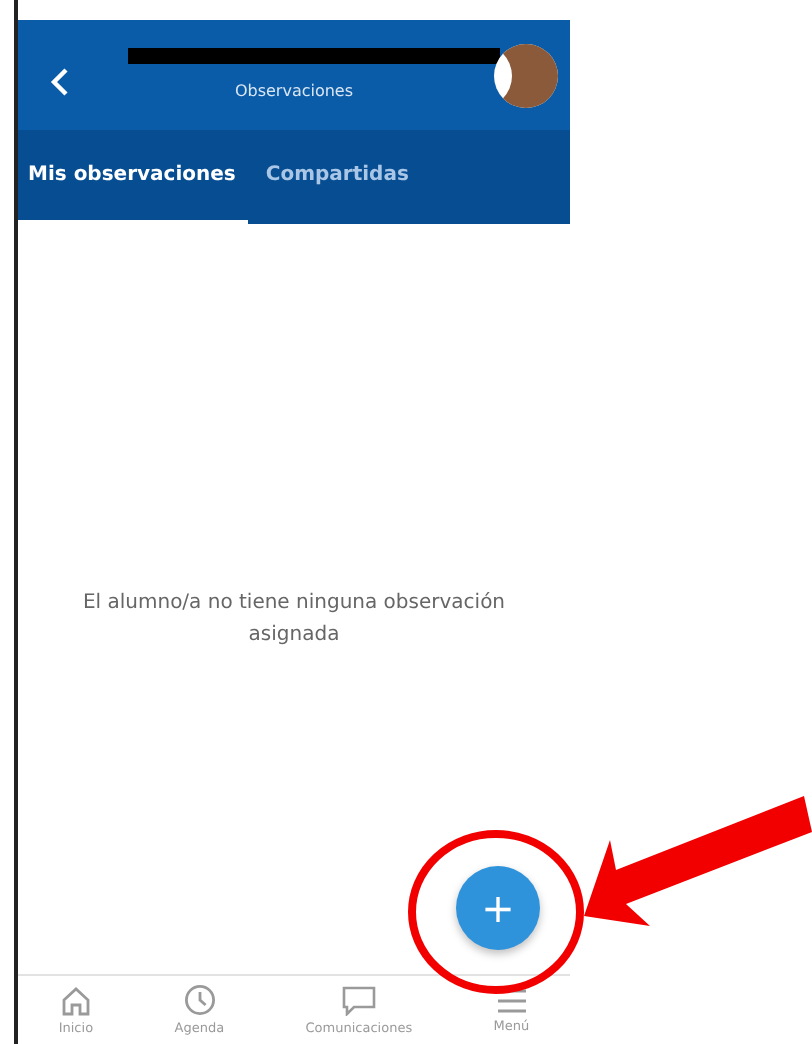 Image resolution: width=812 pixels, height=1044 pixels. I want to click on back-icon, so click(60, 82).